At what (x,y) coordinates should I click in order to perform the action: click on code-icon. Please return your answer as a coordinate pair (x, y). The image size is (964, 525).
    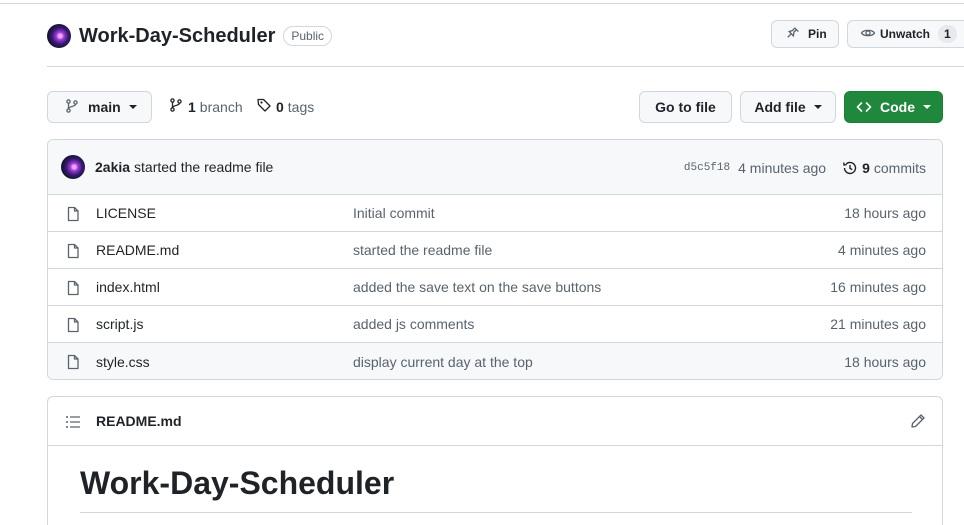
    Looking at the image, I should click on (864, 107).